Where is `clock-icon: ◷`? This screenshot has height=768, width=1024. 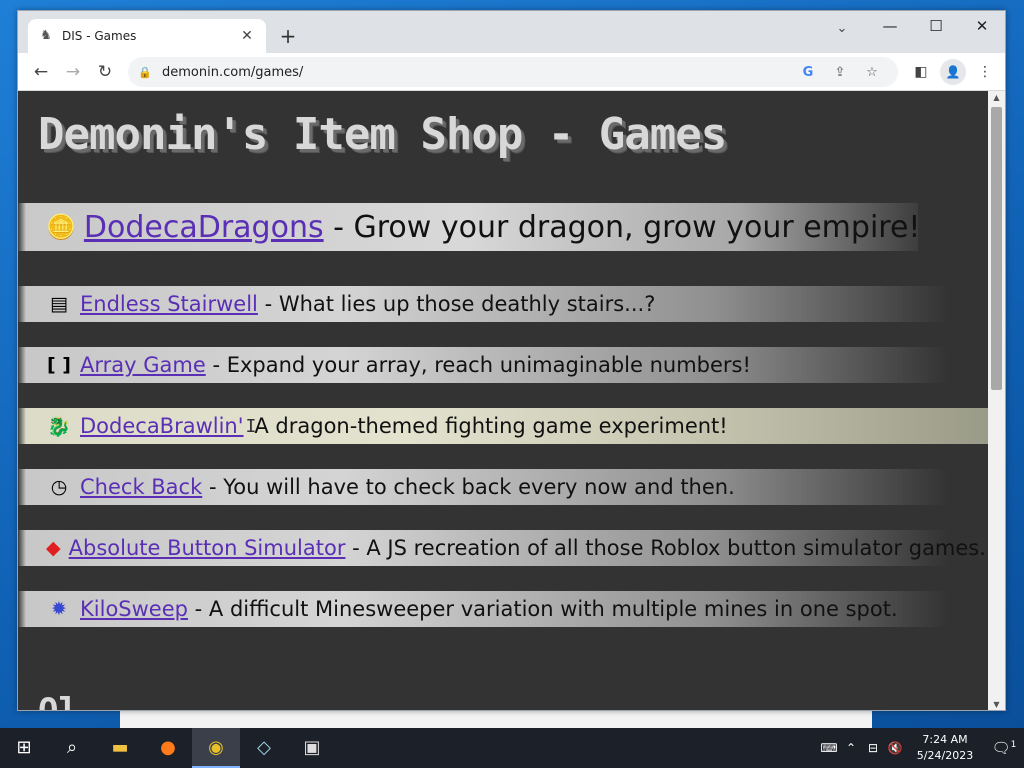
clock-icon: ◷ is located at coordinates (59, 487).